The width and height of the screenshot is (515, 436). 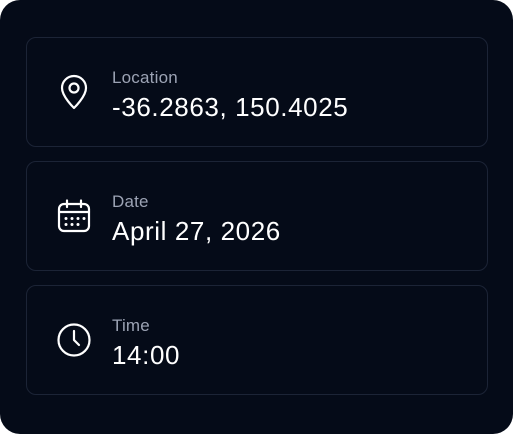 What do you see at coordinates (146, 355) in the screenshot?
I see `time-value: 14:00` at bounding box center [146, 355].